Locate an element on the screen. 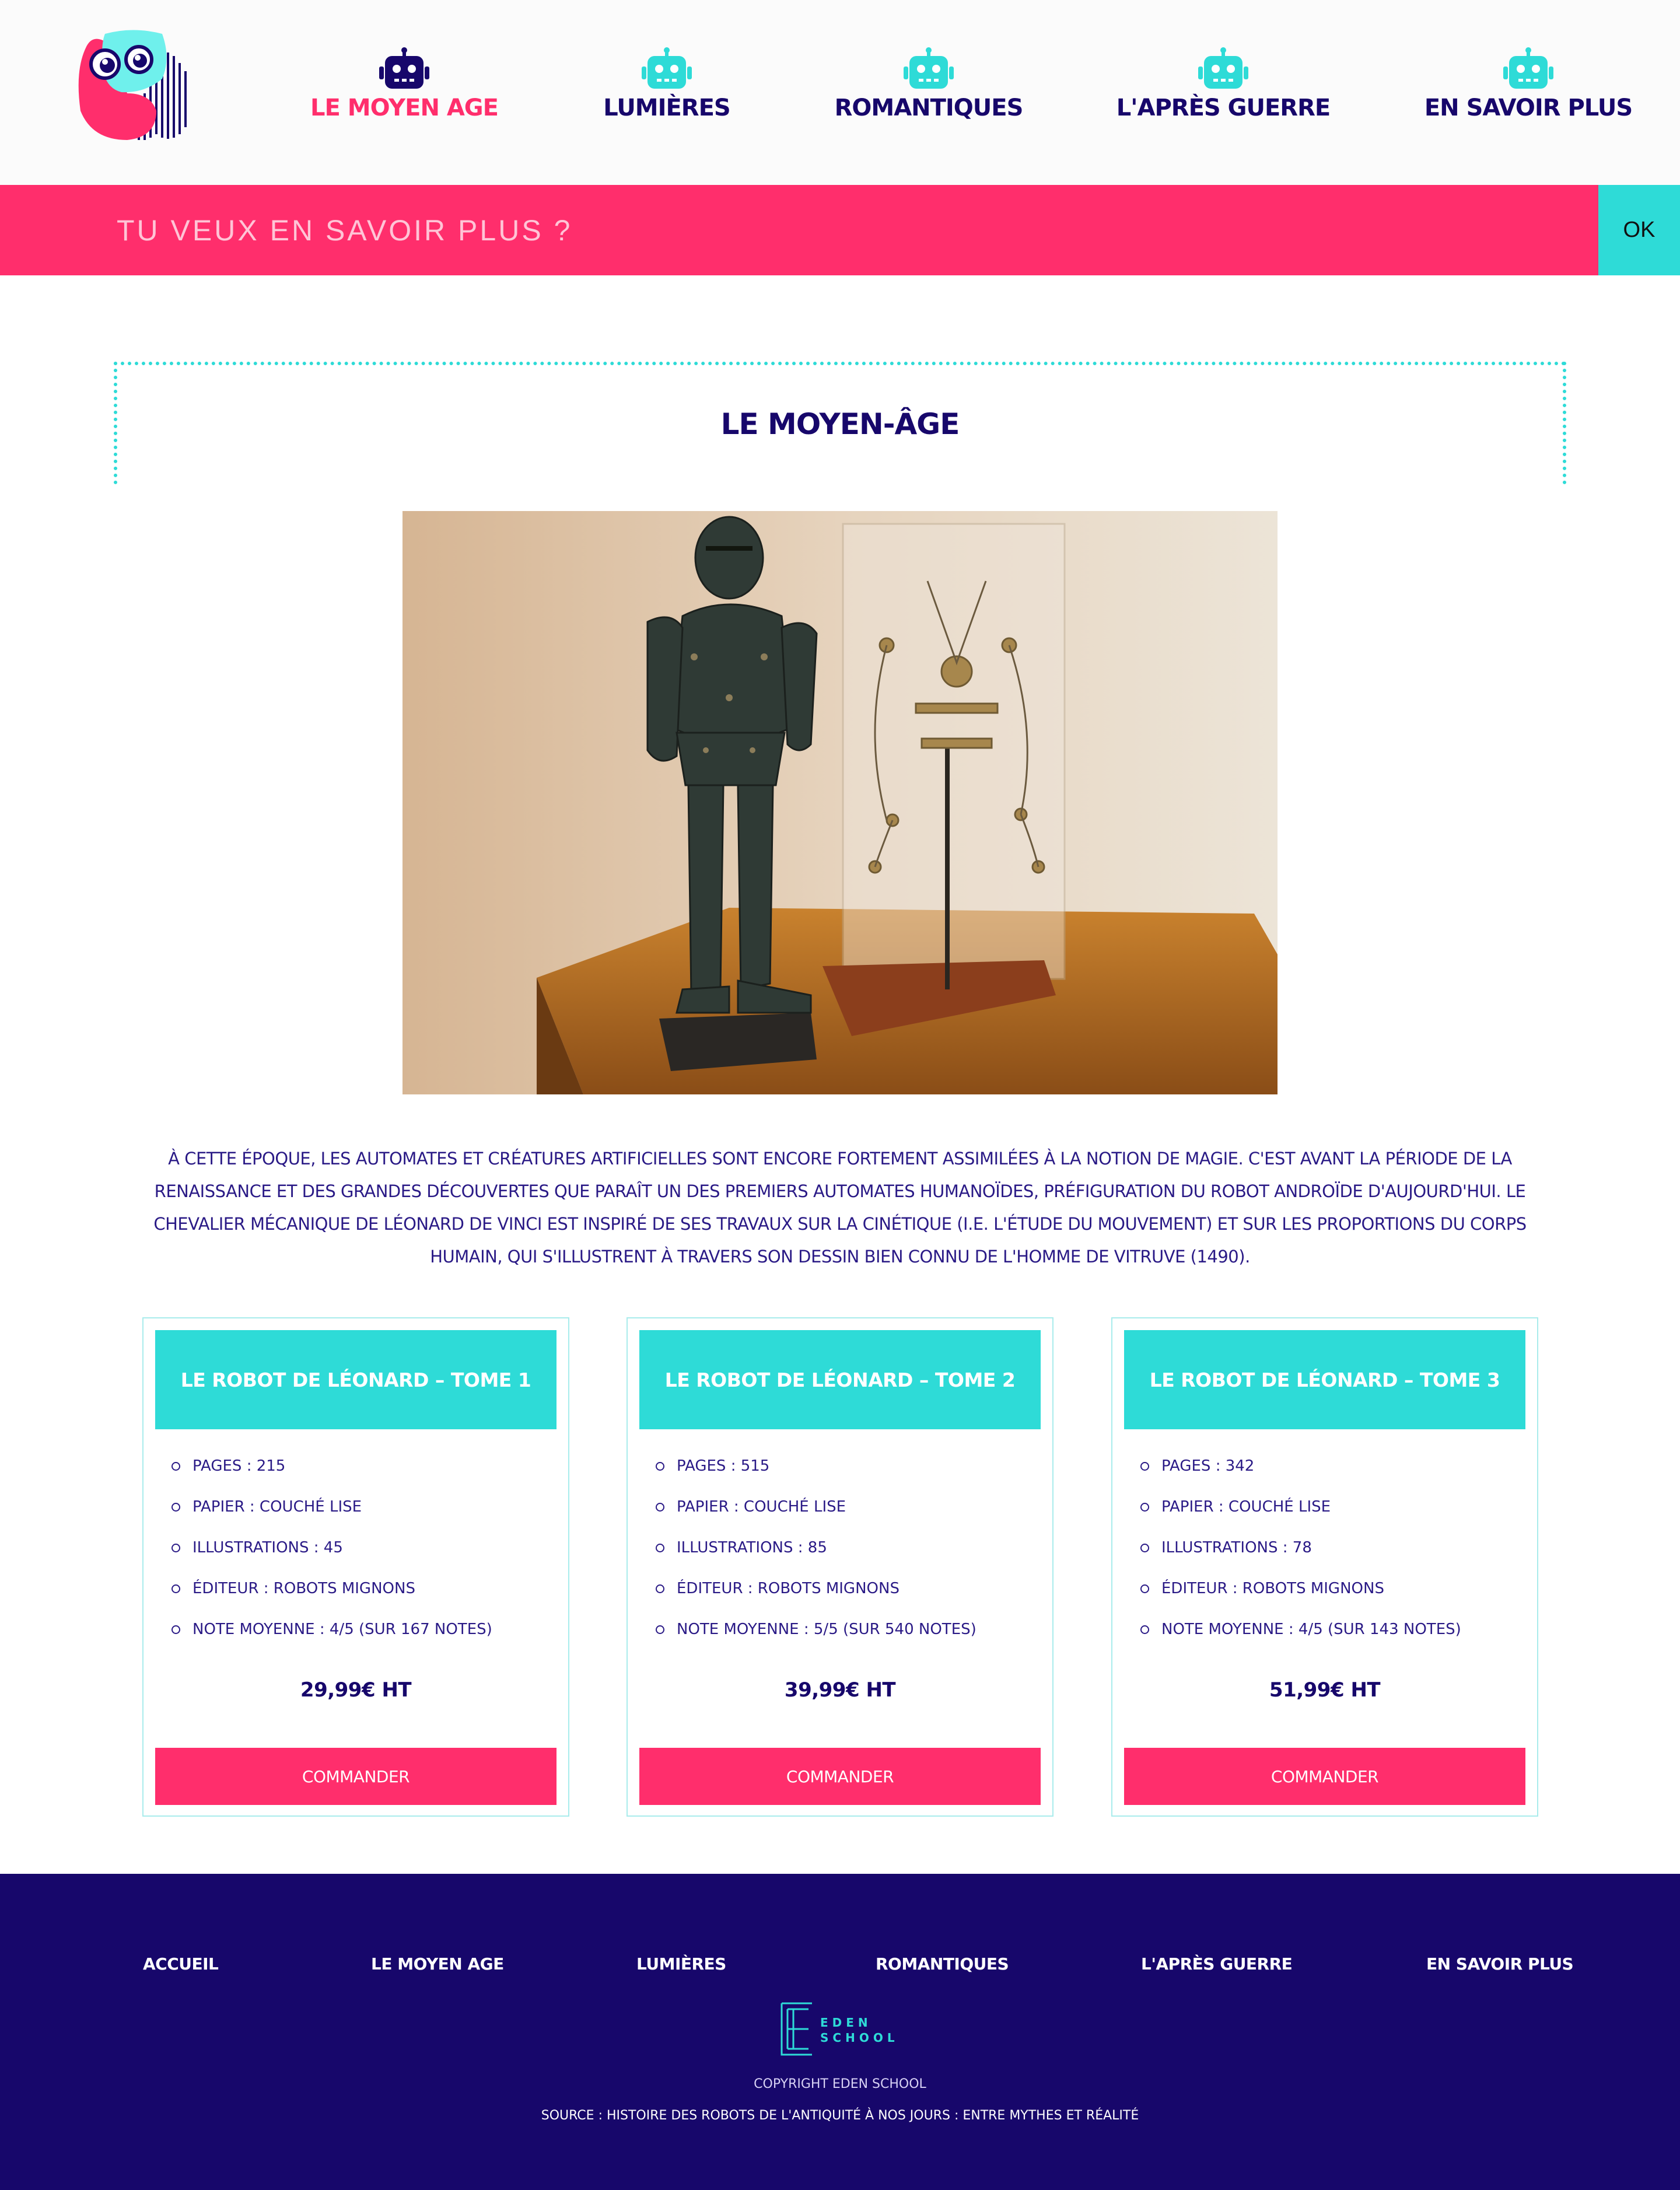 This screenshot has height=2190, width=1680. nav-item-label: ROMANTIQUES is located at coordinates (929, 108).